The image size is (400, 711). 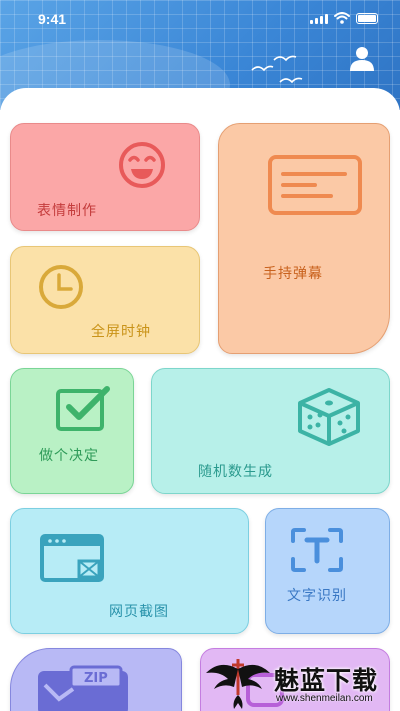 I want to click on dice-icon, so click(x=329, y=417).